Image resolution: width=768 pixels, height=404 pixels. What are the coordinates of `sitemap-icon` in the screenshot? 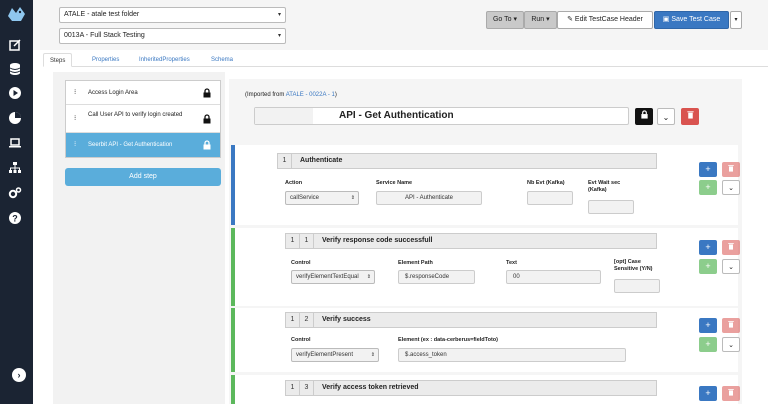 It's located at (15, 168).